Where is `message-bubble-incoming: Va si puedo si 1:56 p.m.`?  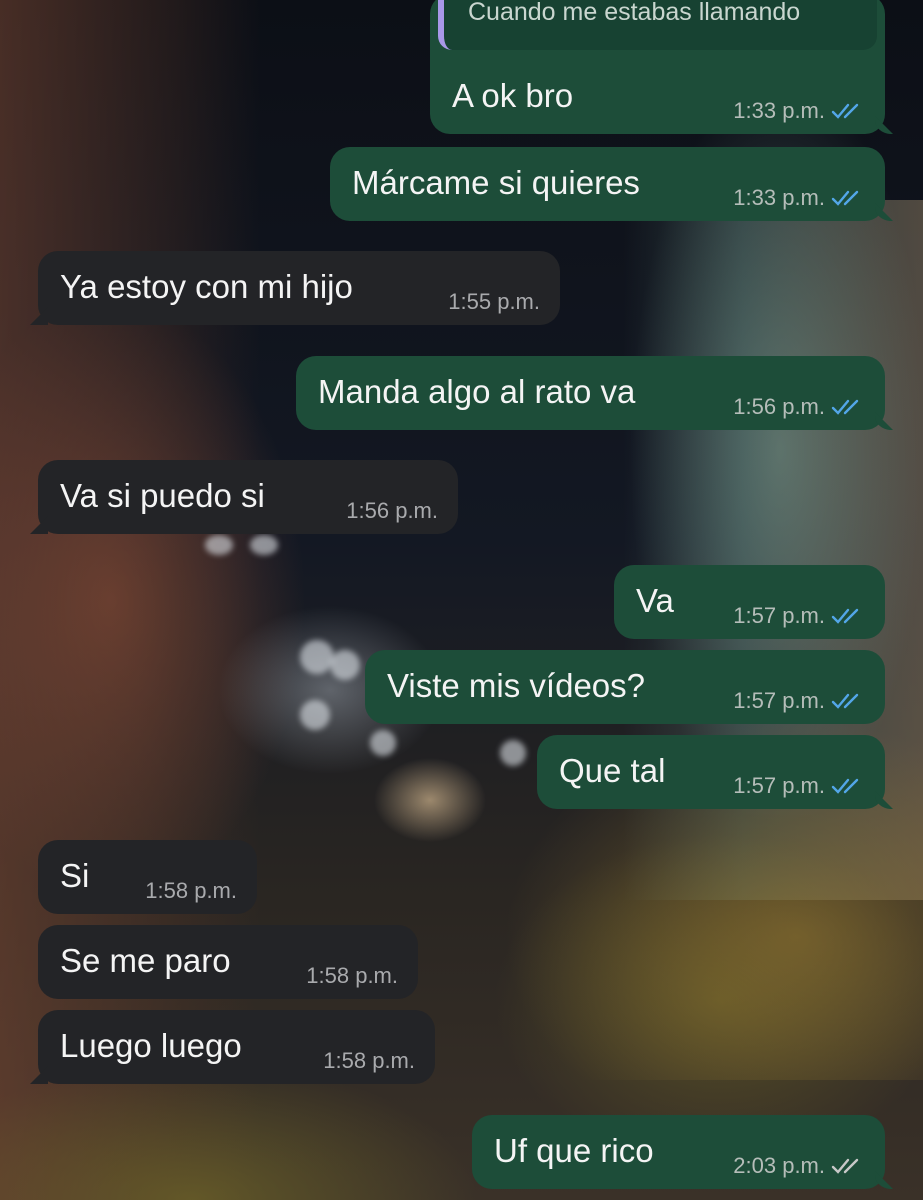
message-bubble-incoming: Va si puedo si 1:56 p.m. is located at coordinates (248, 497).